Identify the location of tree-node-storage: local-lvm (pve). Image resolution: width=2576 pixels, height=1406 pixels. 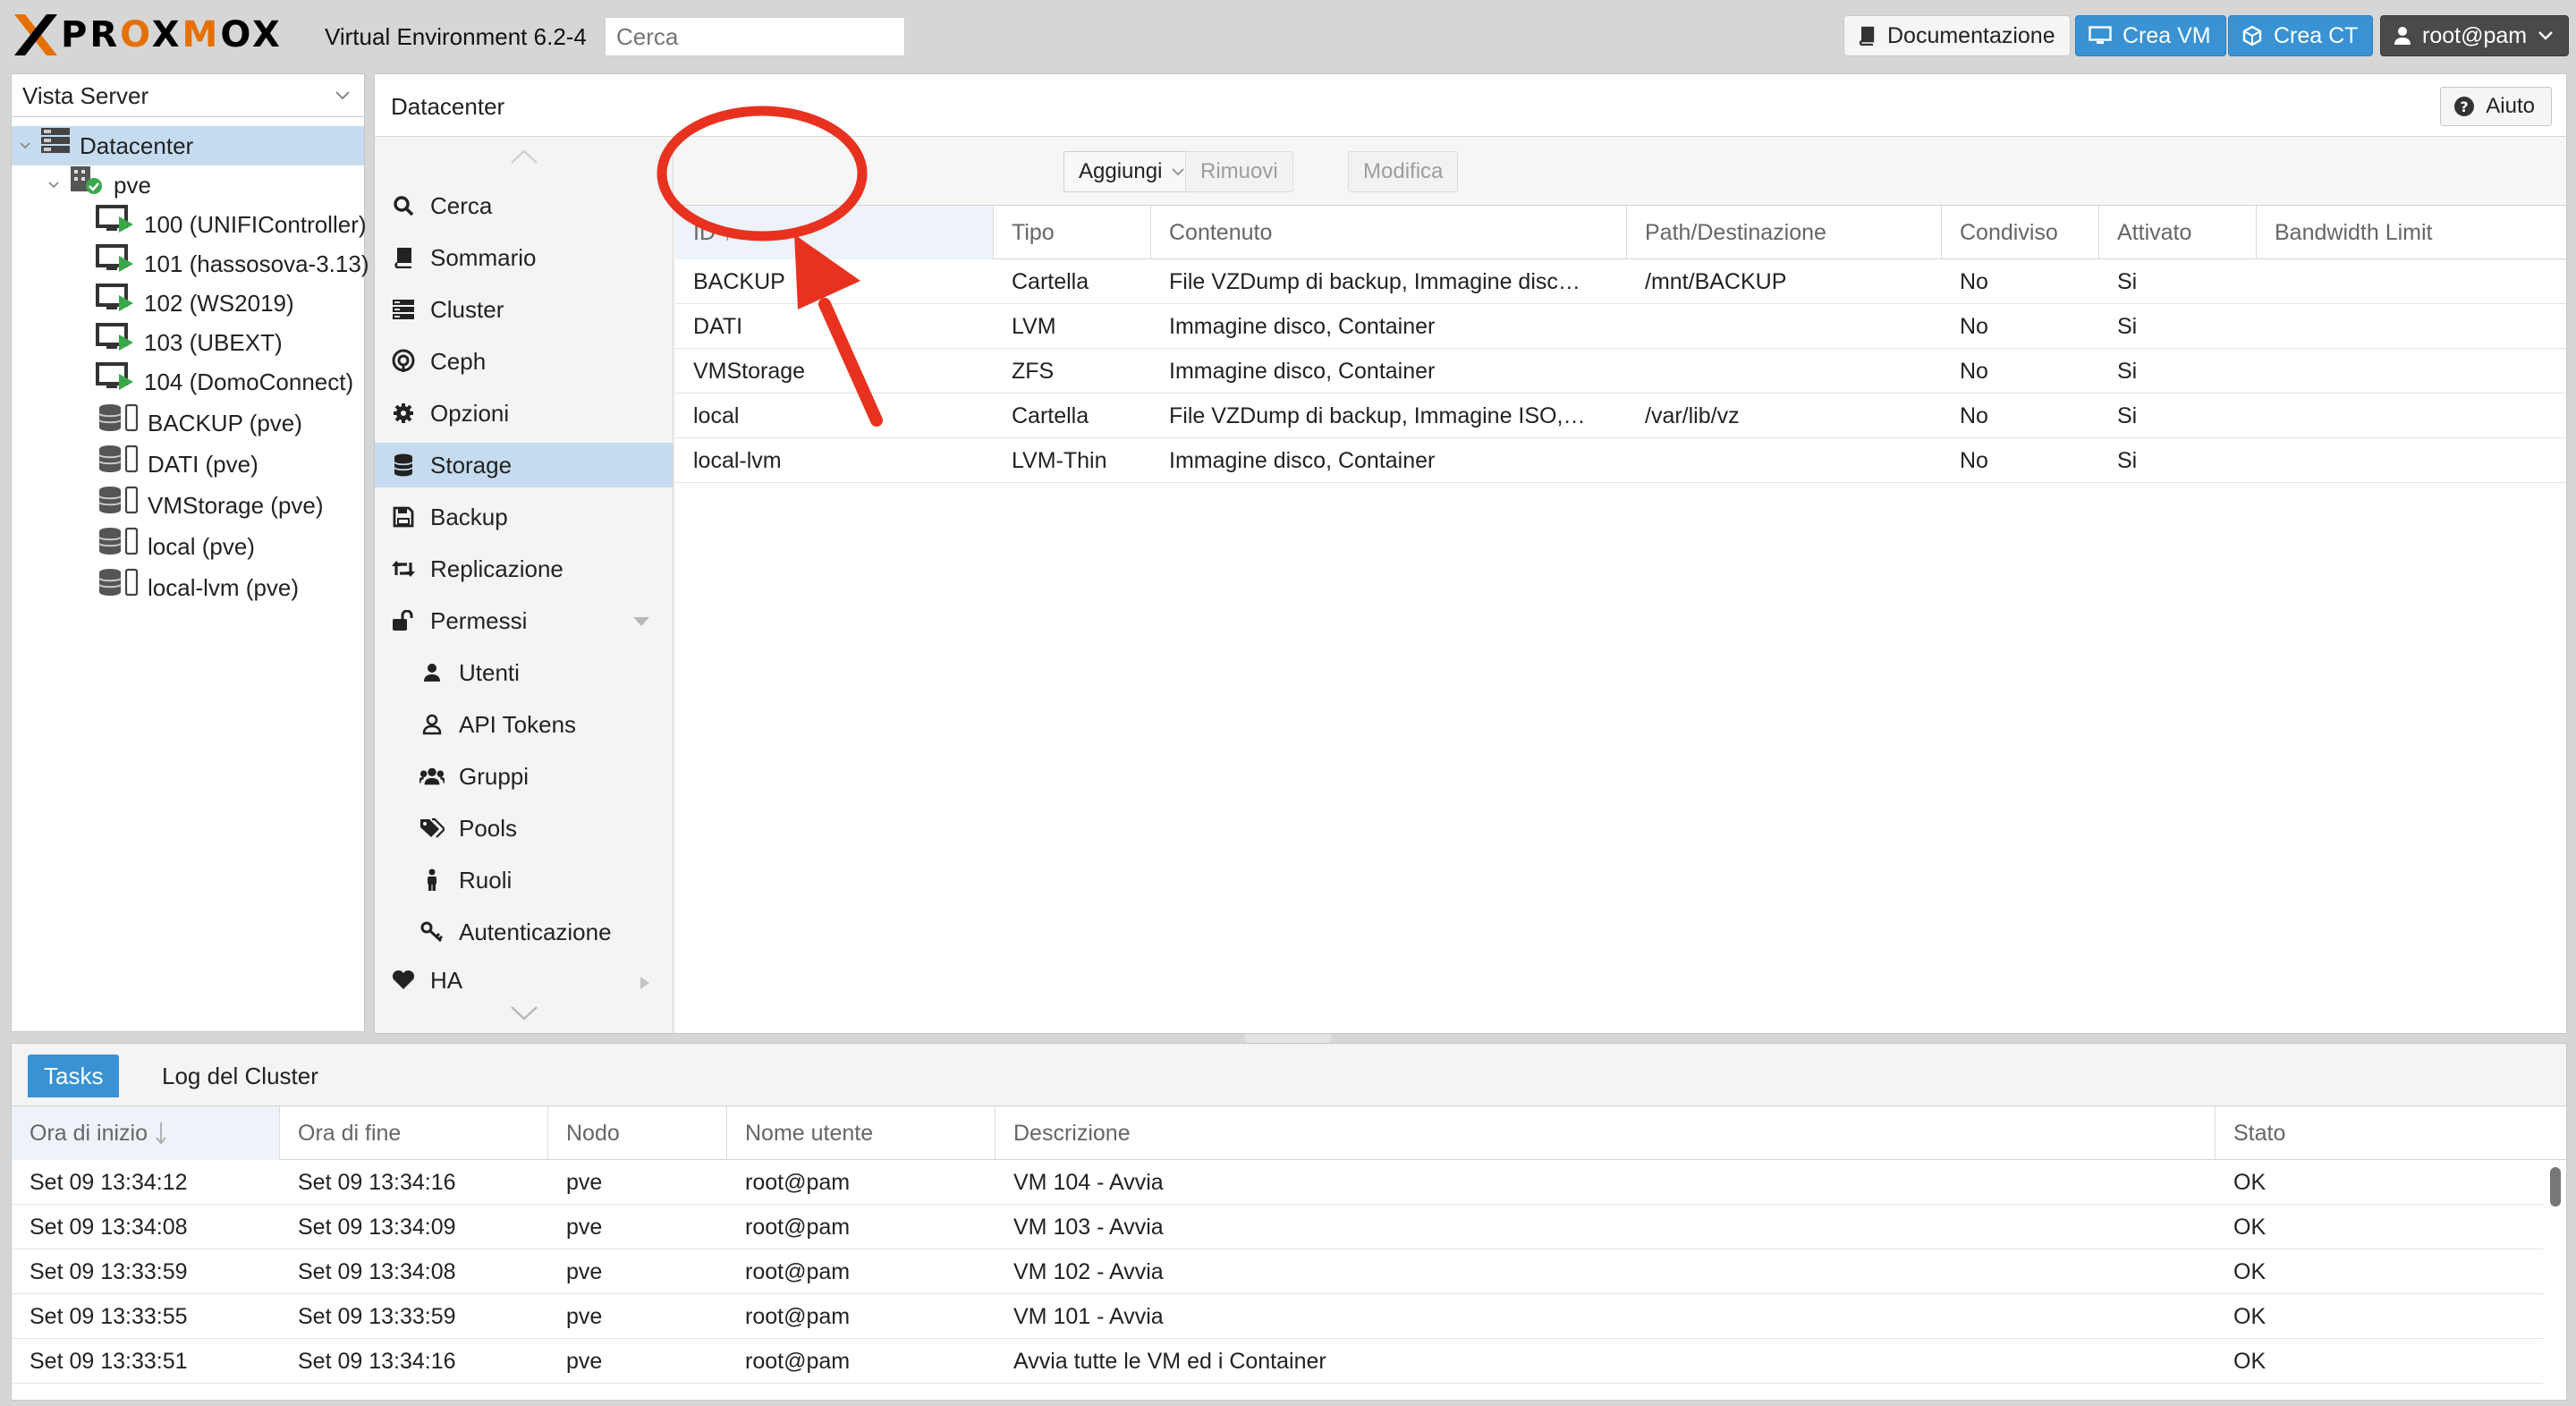
(188, 588).